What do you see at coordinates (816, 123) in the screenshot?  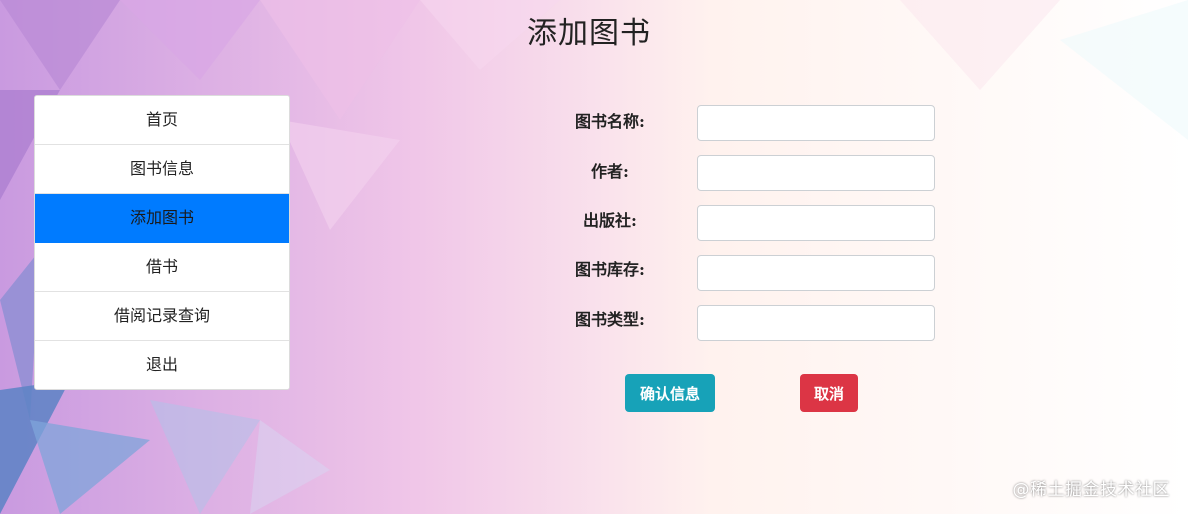 I see `book-name-input` at bounding box center [816, 123].